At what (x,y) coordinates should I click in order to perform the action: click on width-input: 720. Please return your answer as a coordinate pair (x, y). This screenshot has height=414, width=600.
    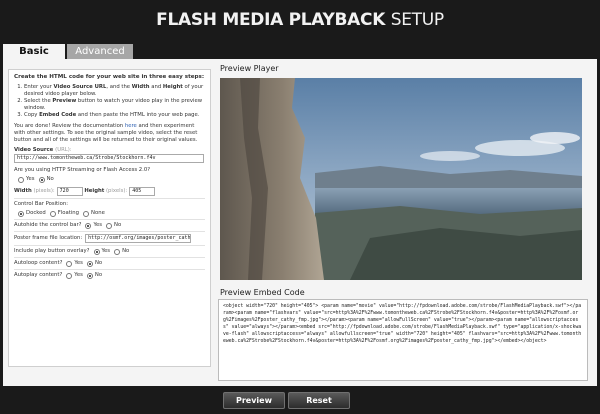
    Looking at the image, I should click on (69, 191).